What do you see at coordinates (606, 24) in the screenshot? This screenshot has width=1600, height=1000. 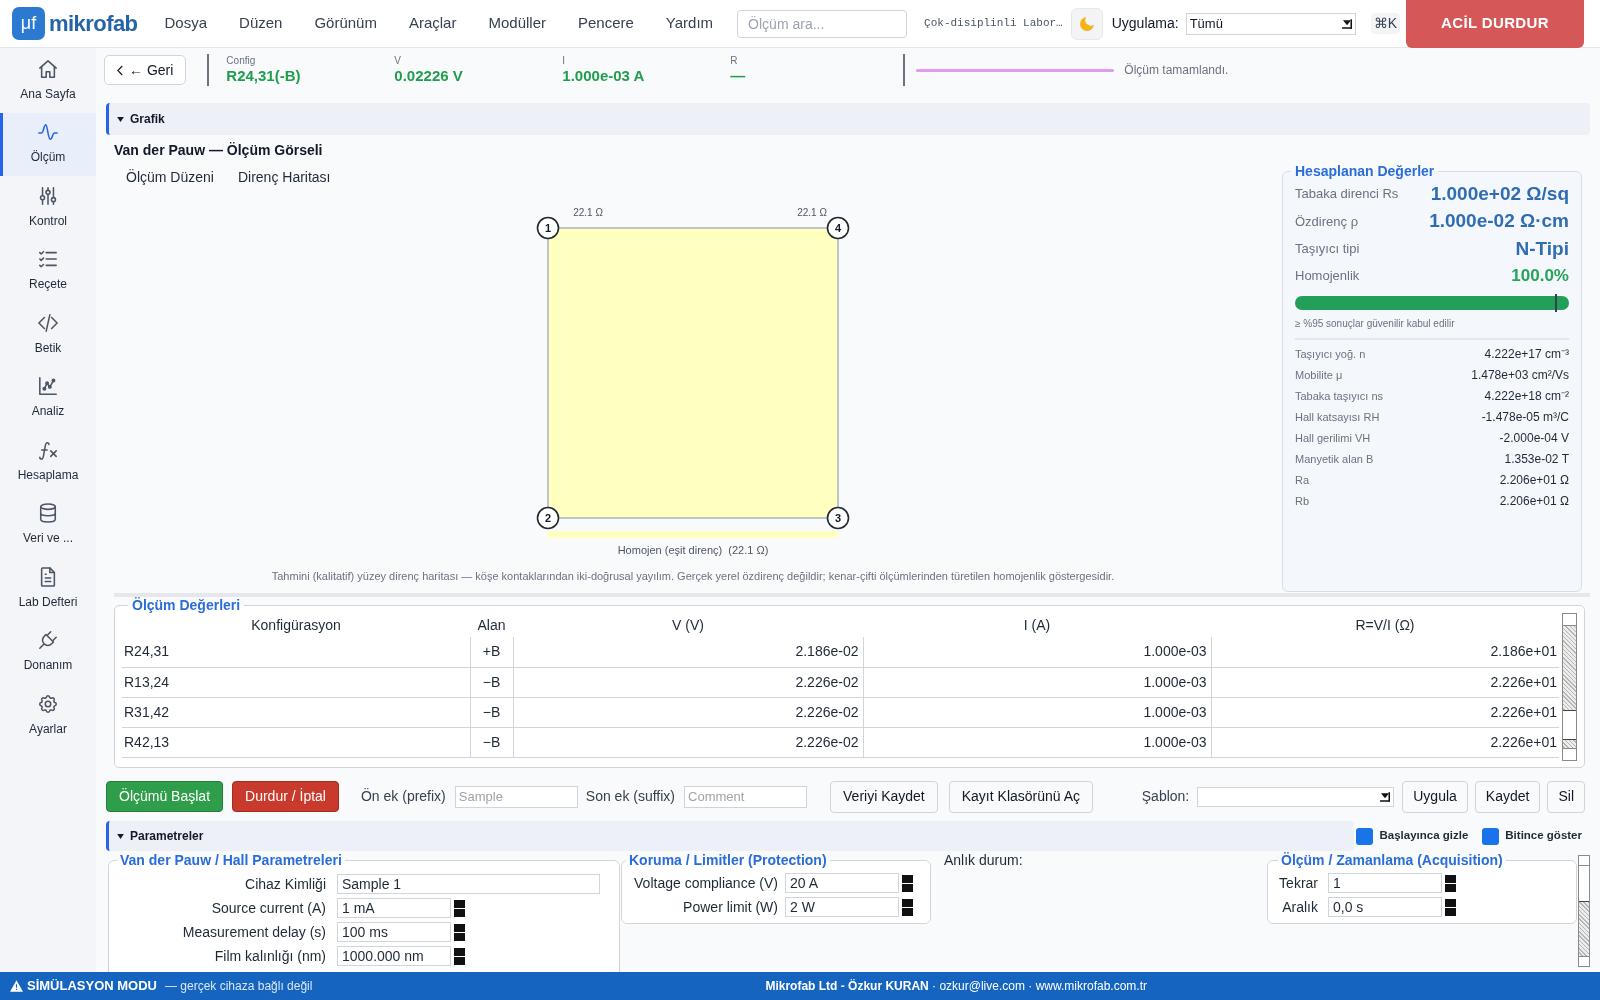 I see `menu-item: Pencere` at bounding box center [606, 24].